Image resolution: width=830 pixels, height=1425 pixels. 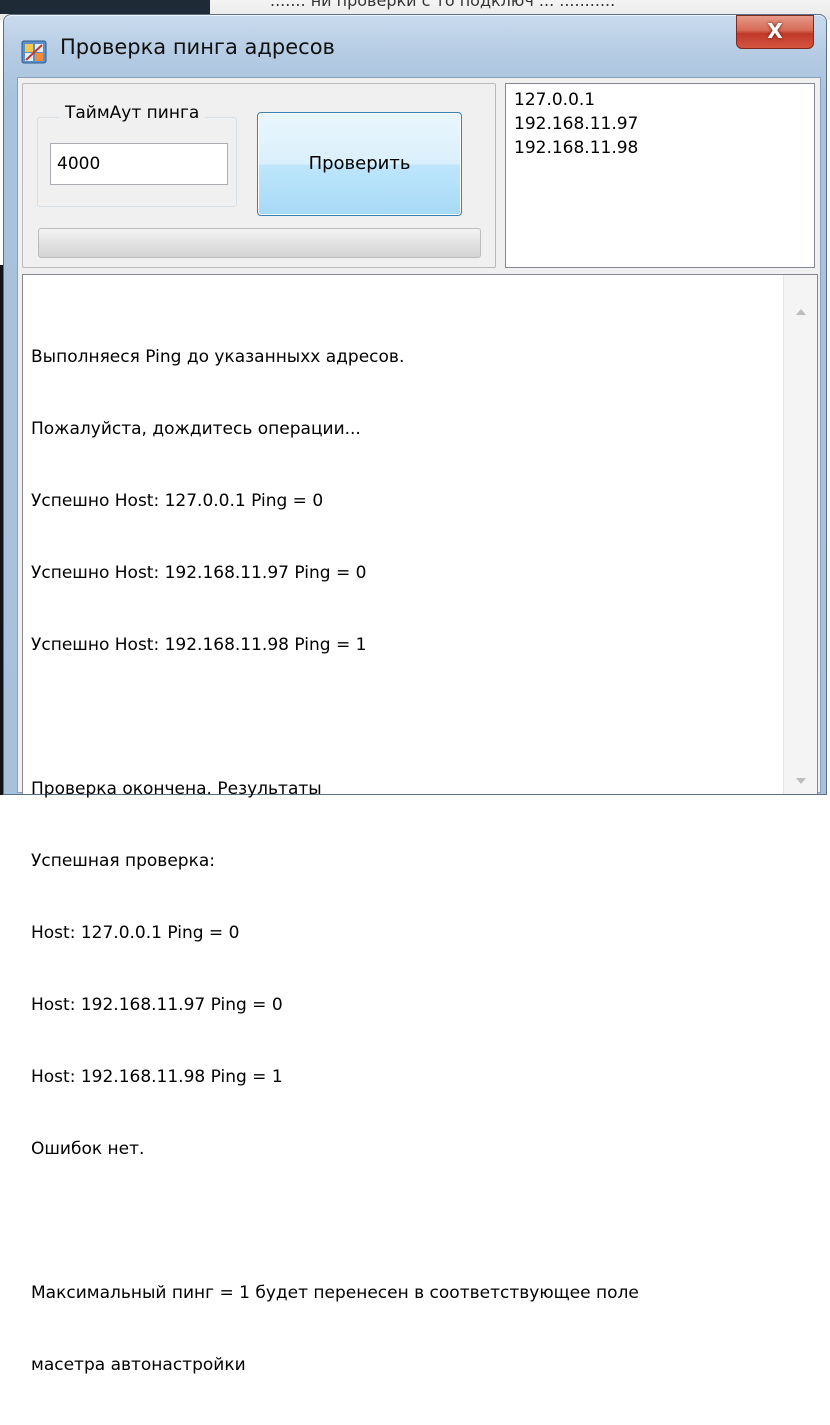 What do you see at coordinates (135, 933) in the screenshot?
I see `log-line: Host: 127.0.0.1 Ping = 0` at bounding box center [135, 933].